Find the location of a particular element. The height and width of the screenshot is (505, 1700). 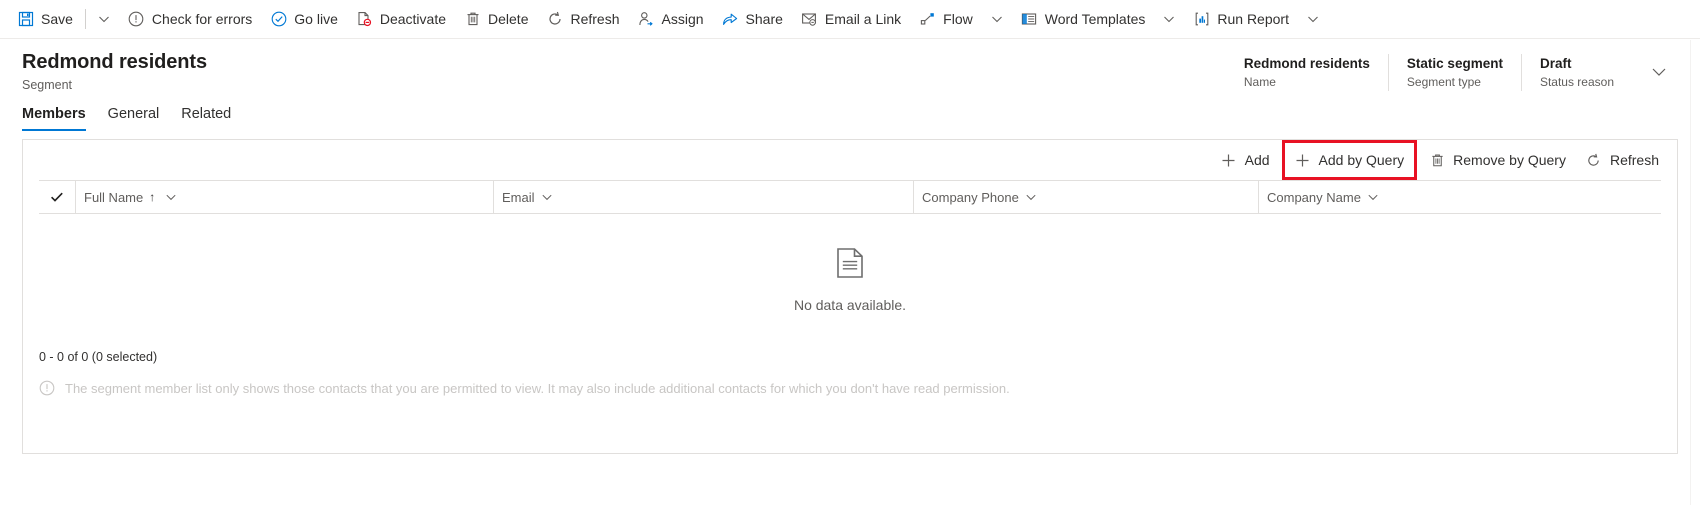

grid-refresh-label: Refresh is located at coordinates (1634, 160).